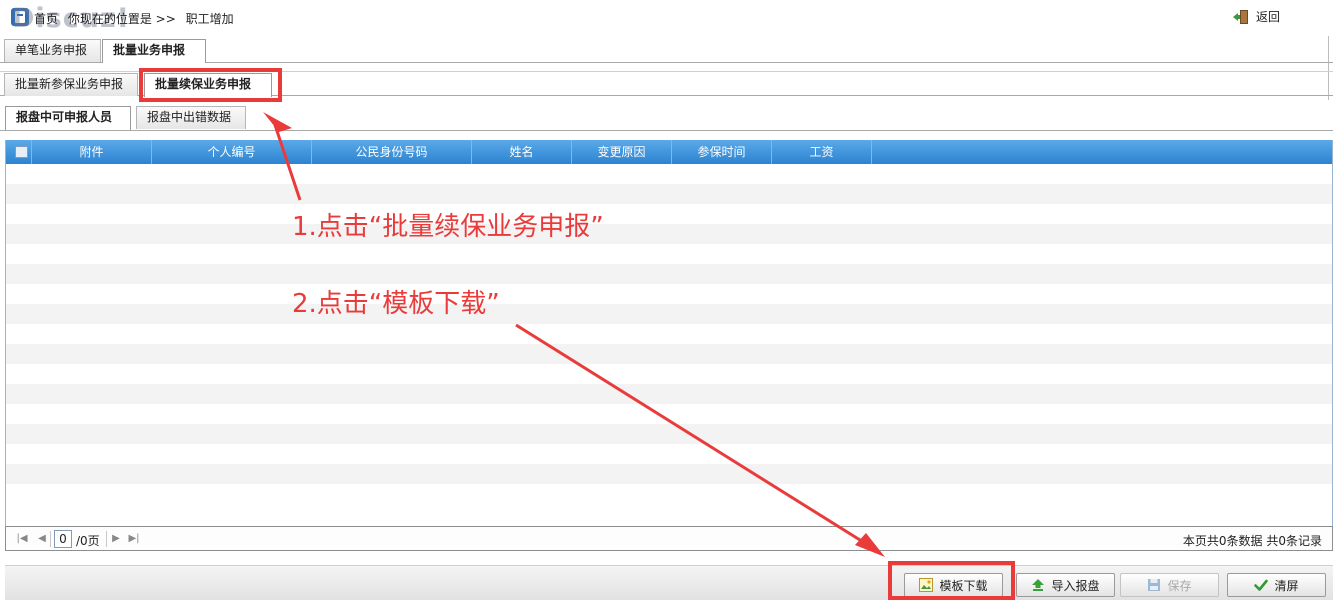  Describe the element at coordinates (1075, 585) in the screenshot. I see `import-disk-label: 导入报盘` at that location.